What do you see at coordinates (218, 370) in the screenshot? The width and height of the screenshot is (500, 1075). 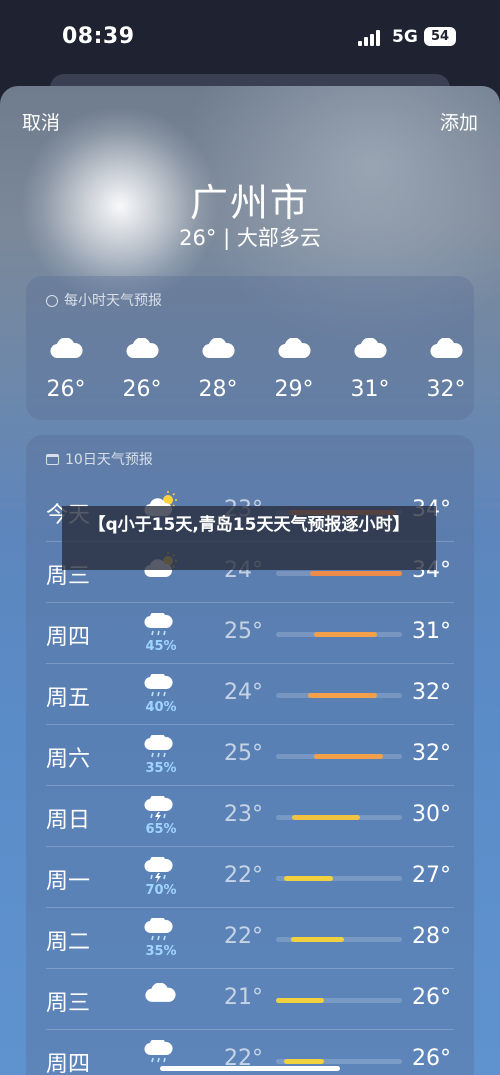 I see `hourly-item: 28°` at bounding box center [218, 370].